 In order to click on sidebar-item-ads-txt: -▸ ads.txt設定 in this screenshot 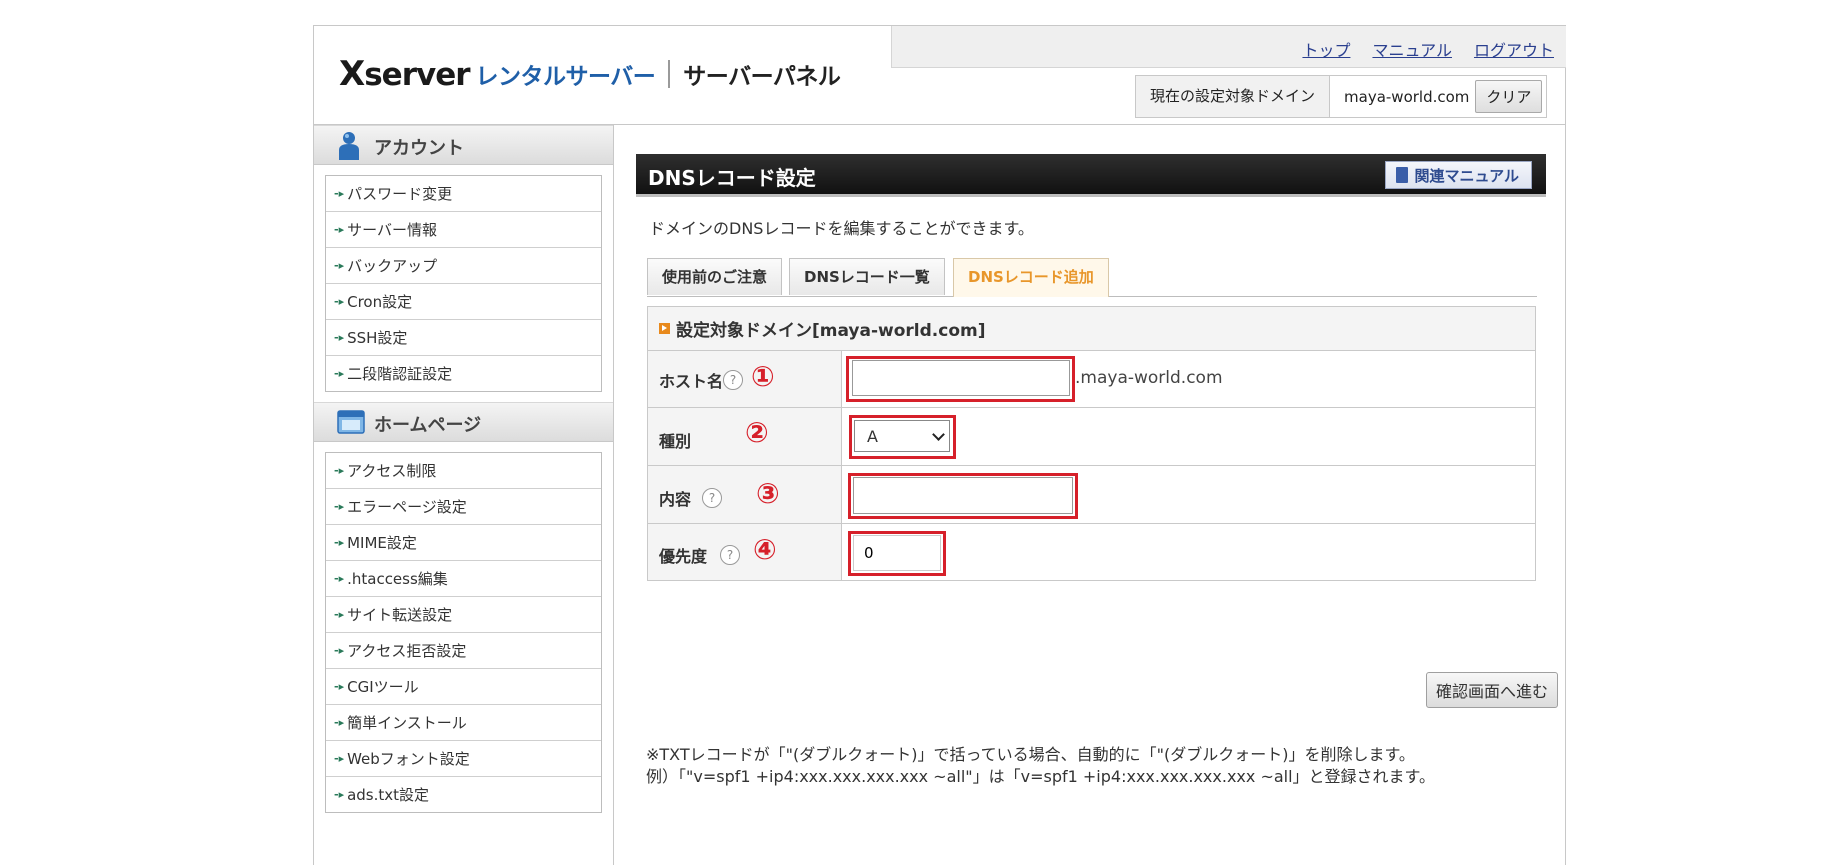, I will do `click(463, 794)`.